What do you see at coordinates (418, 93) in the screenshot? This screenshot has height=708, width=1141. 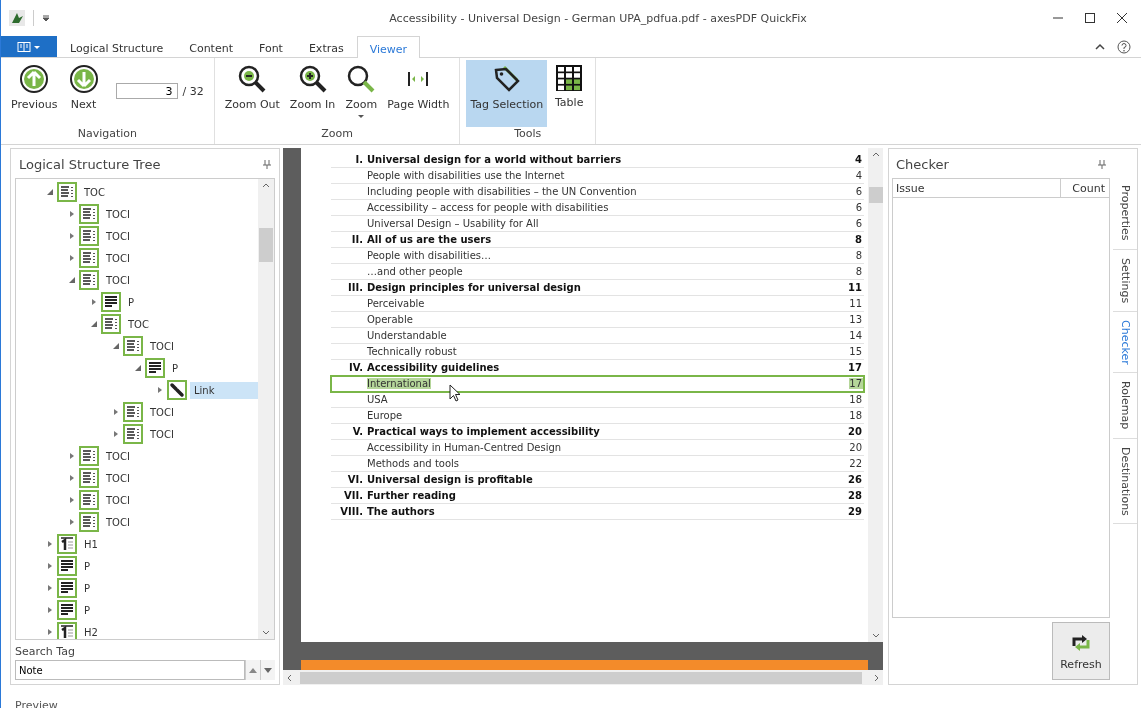 I see `ribbon-button: Page Width` at bounding box center [418, 93].